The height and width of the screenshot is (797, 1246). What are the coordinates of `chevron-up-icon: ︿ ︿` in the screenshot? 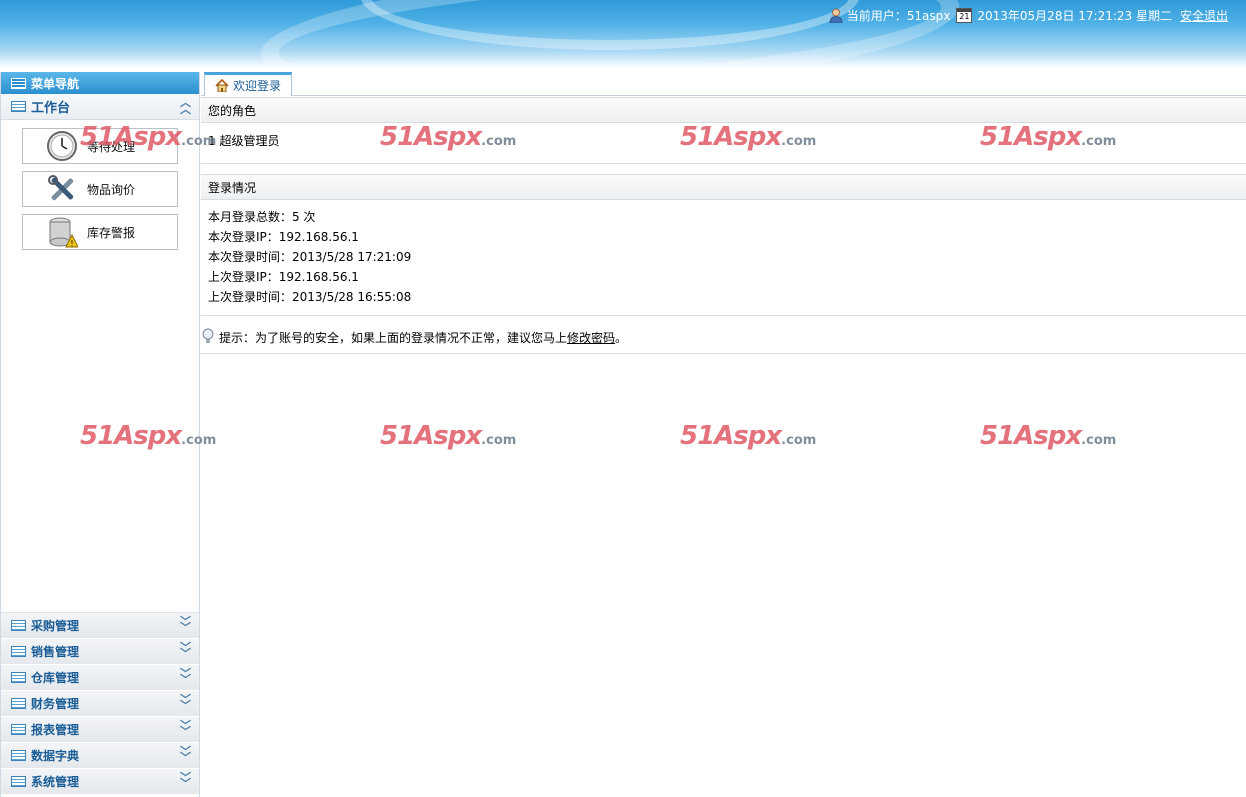 It's located at (185, 106).